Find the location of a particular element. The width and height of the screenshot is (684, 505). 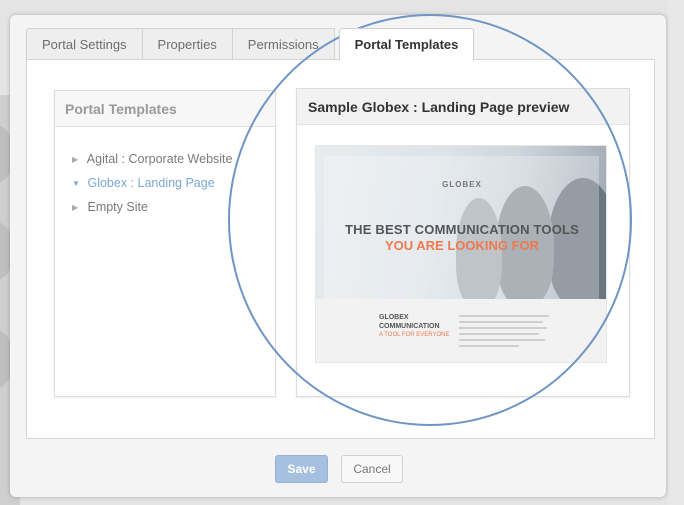

template-item-label: Globex : Landing Page is located at coordinates (151, 183).